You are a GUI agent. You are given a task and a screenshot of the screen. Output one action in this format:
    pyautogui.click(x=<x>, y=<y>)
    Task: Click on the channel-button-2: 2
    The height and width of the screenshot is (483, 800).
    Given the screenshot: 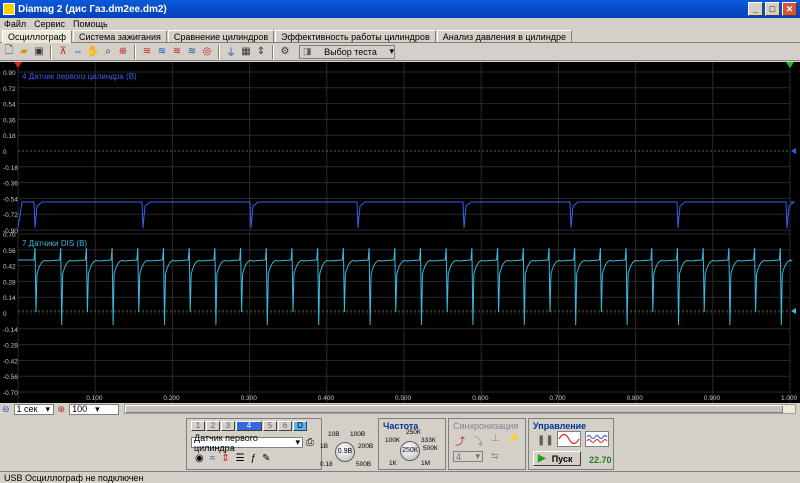 What is the action you would take?
    pyautogui.click(x=213, y=426)
    